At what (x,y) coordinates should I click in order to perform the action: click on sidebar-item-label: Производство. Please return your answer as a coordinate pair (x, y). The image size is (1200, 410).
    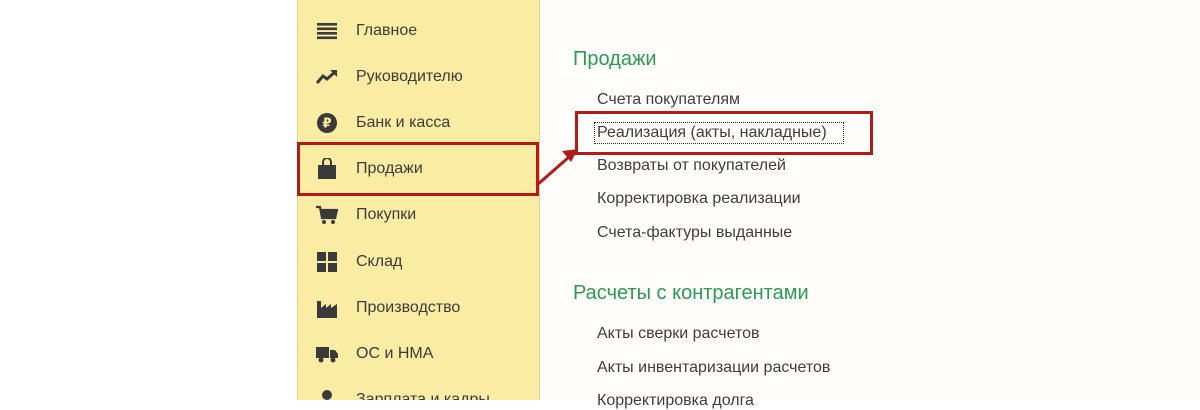
    Looking at the image, I should click on (408, 307).